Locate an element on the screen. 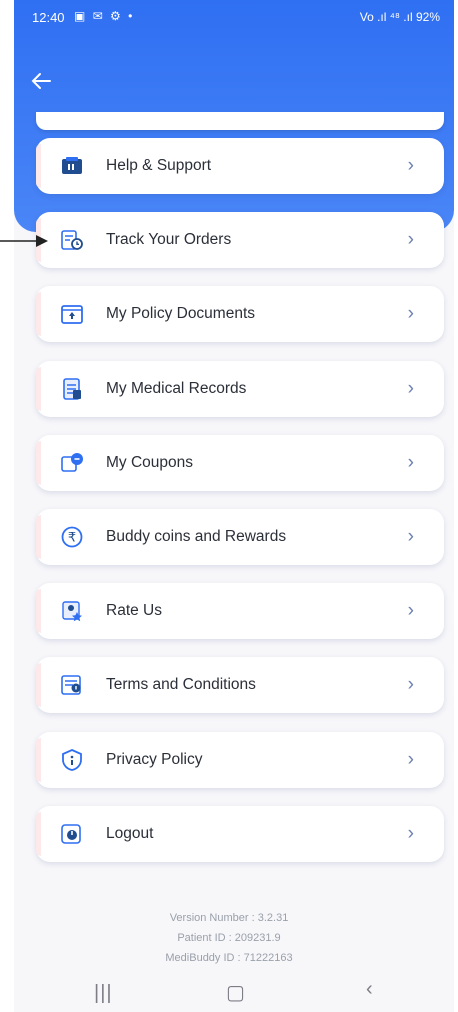  system-back-button: ‹ is located at coordinates (369, 989).